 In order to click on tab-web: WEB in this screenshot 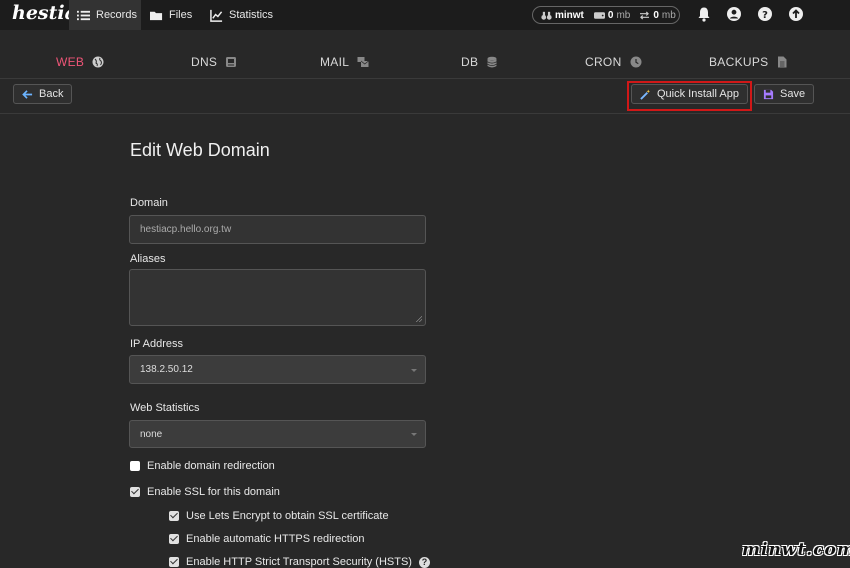, I will do `click(80, 62)`.